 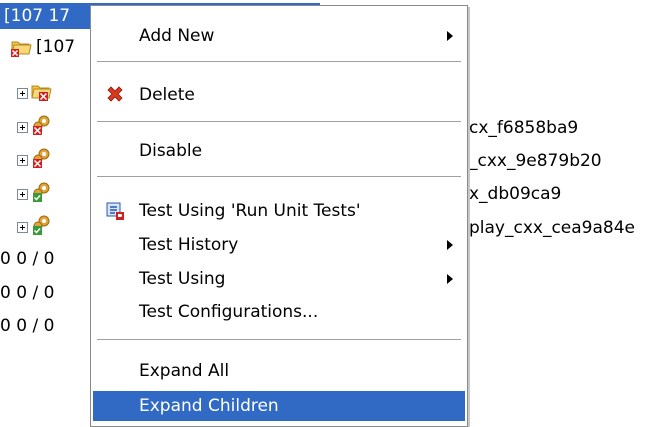 What do you see at coordinates (177, 36) in the screenshot?
I see `menu-item-label: Add New` at bounding box center [177, 36].